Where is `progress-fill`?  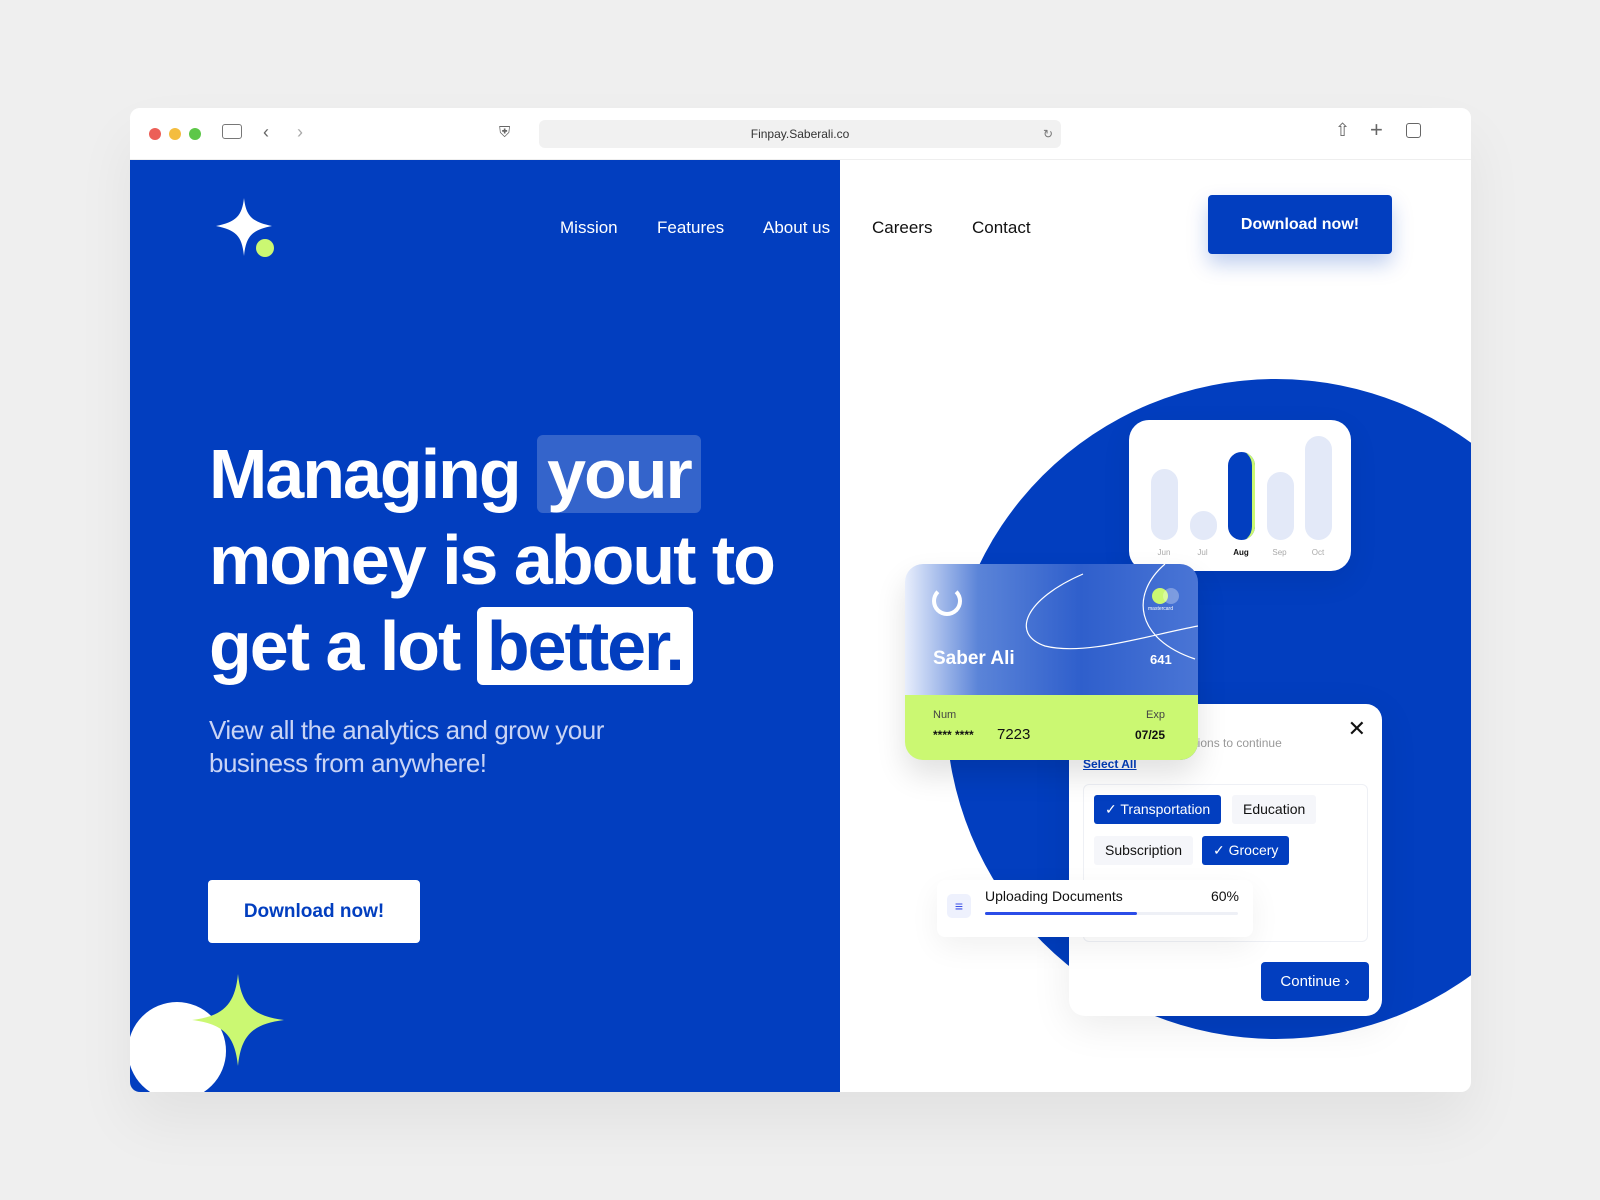 progress-fill is located at coordinates (1061, 913).